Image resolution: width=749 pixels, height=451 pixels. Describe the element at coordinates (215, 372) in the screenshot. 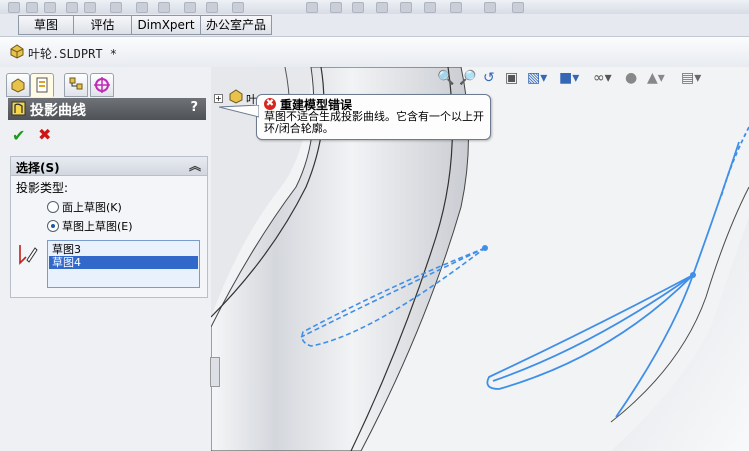

I see `panel-splitter` at that location.